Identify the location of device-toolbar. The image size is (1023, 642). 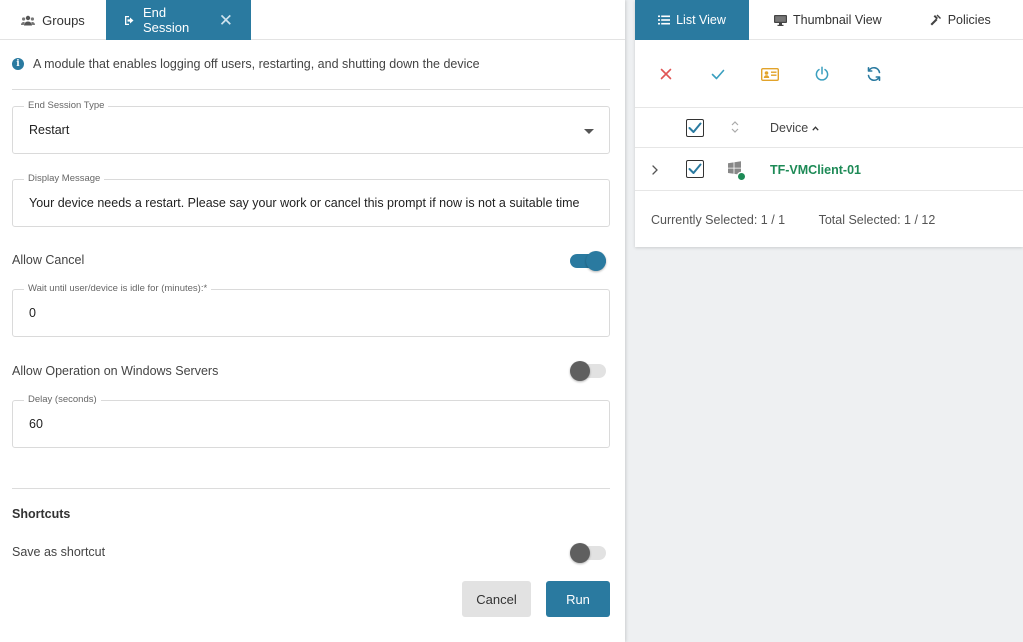
(829, 74).